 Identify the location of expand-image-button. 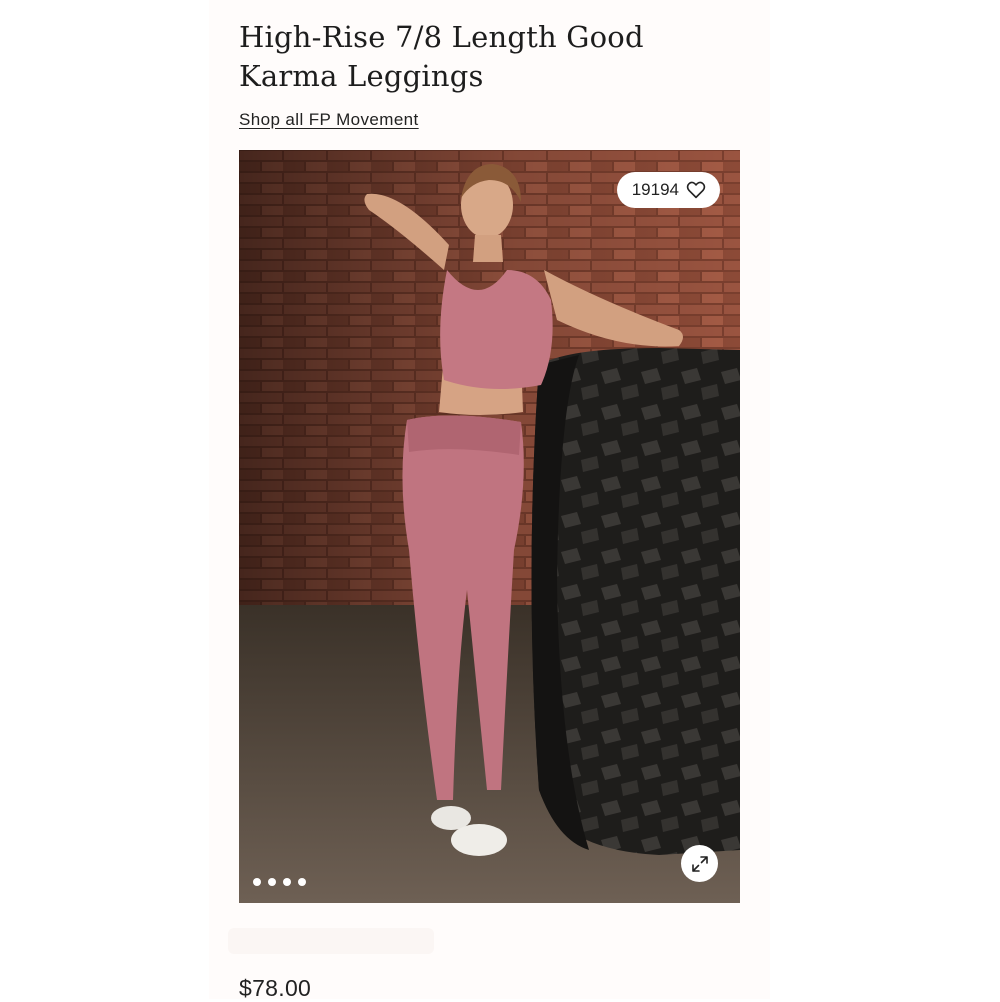
(699, 863).